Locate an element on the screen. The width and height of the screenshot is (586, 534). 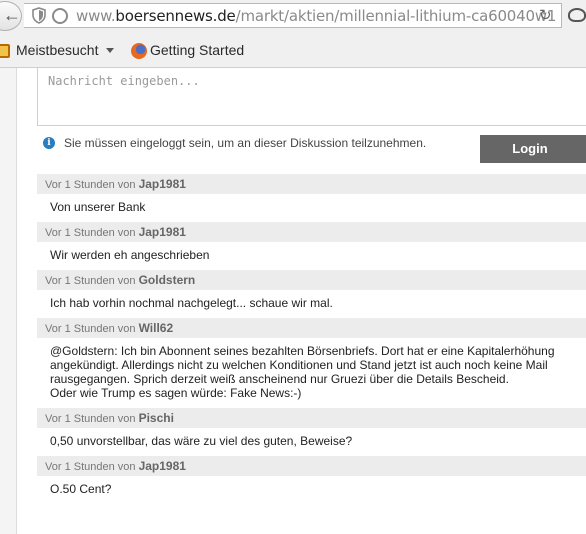
globe-icon is located at coordinates (60, 16).